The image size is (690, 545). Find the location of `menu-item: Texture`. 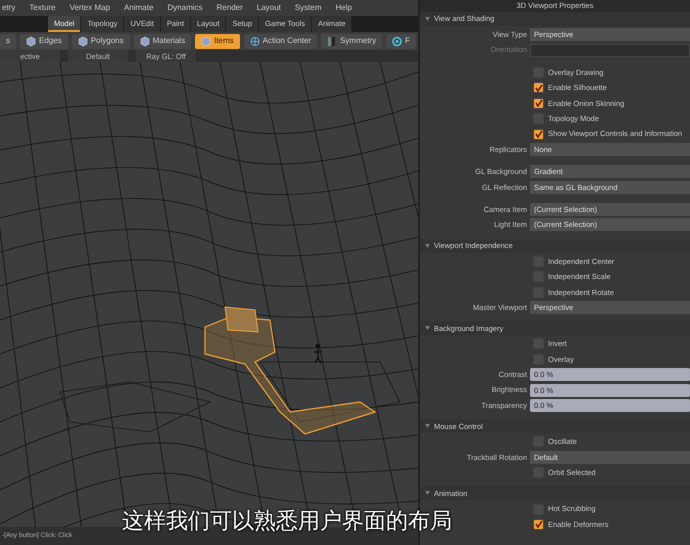

menu-item: Texture is located at coordinates (42, 8).